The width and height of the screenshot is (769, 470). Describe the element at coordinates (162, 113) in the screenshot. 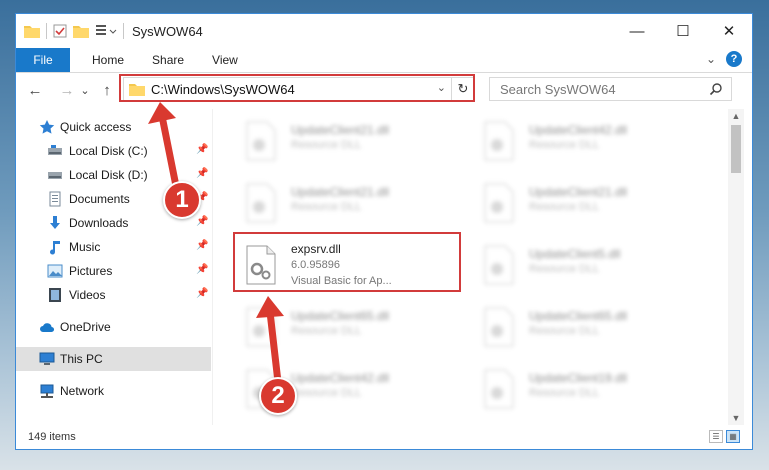

I see `arrow-1-head` at that location.